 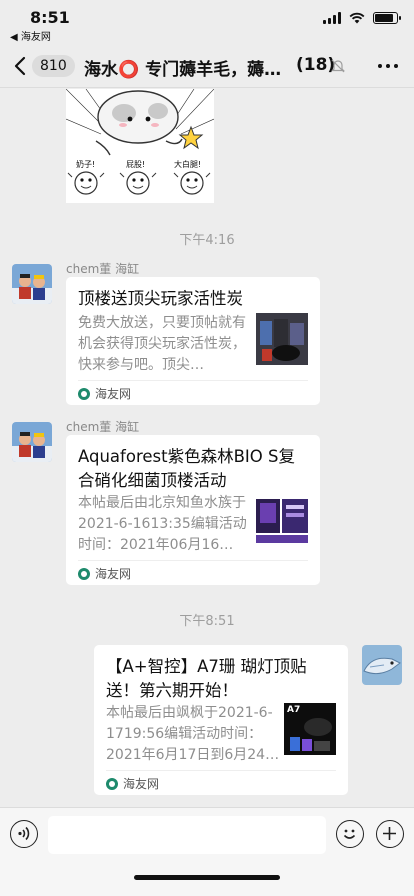 I want to click on sticker-caption: 奶子!, so click(x=86, y=164).